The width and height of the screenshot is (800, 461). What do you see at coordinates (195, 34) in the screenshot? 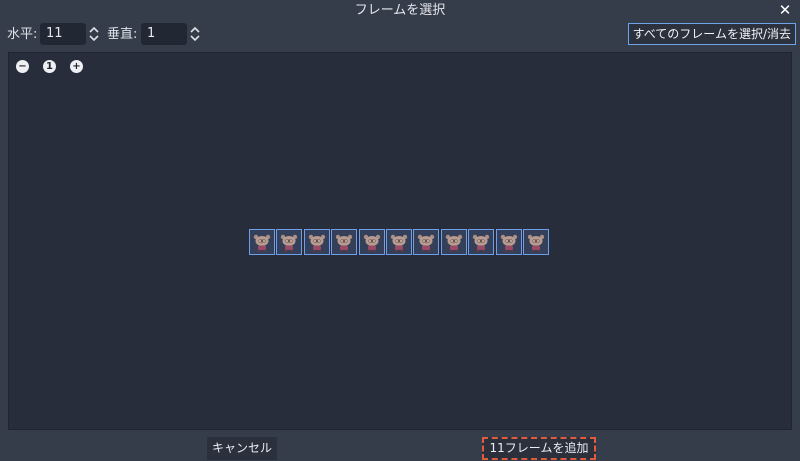
I see `vertical-updown-icon` at bounding box center [195, 34].